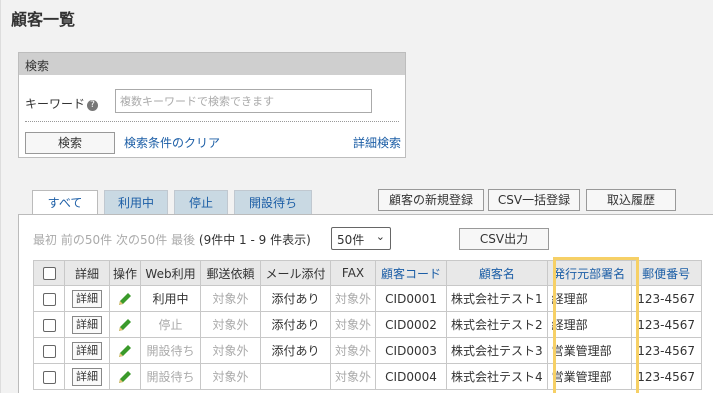  Describe the element at coordinates (43, 19) in the screenshot. I see `page-title: 顧客一覧` at that location.